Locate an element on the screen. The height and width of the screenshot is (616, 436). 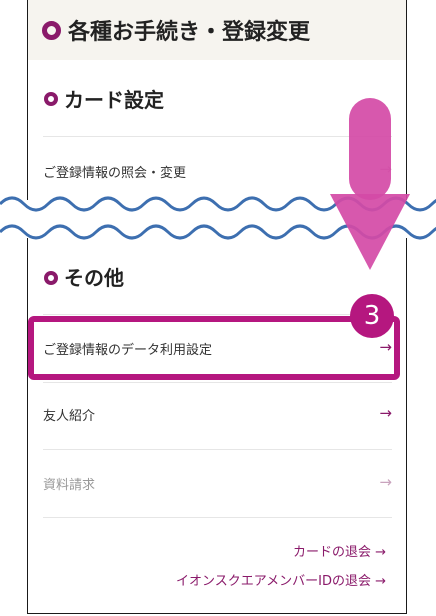
page-title: 各種お手続き・登録変更 is located at coordinates (189, 32).